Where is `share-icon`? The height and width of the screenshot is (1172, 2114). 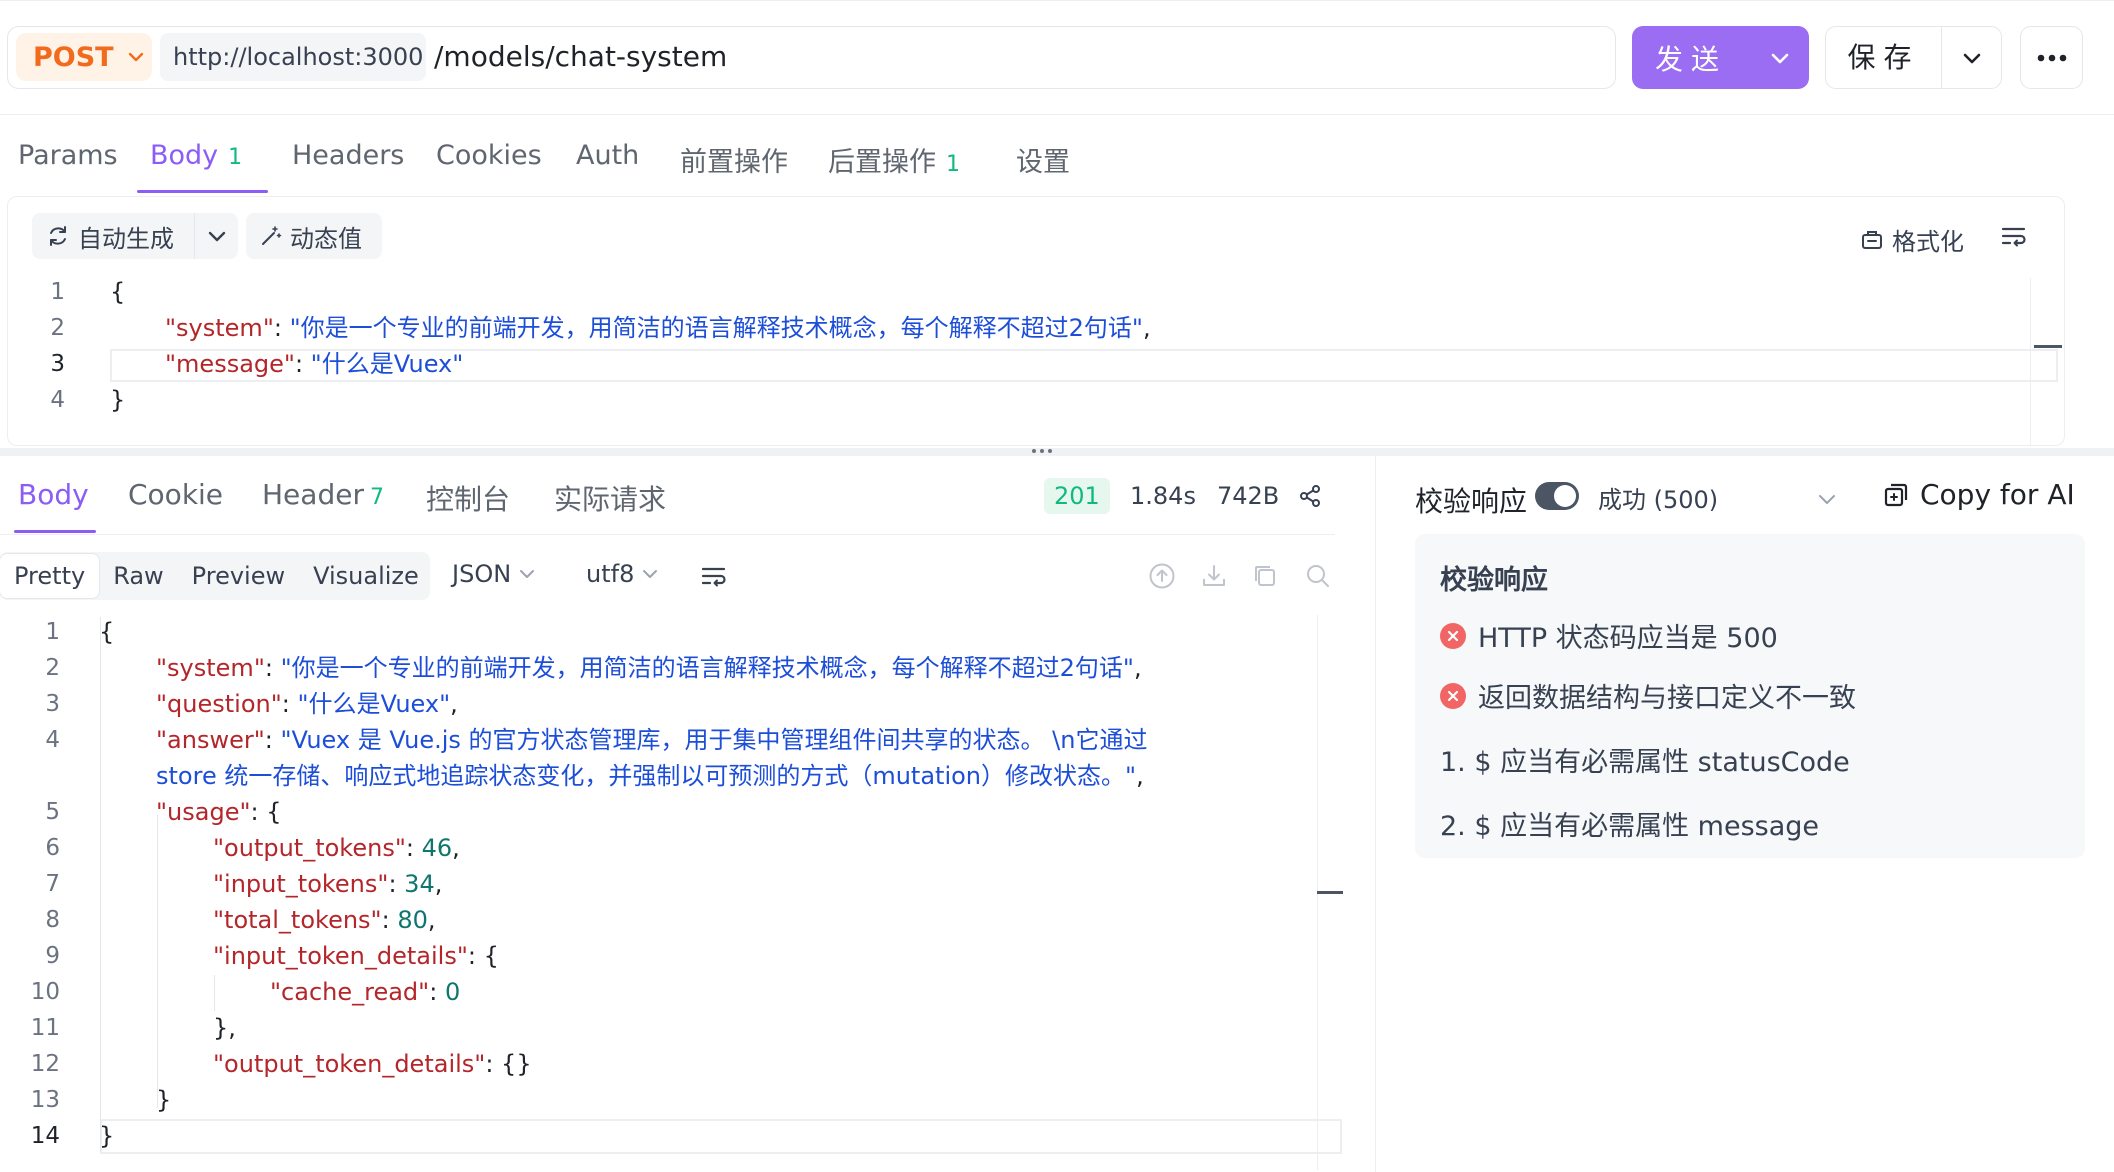
share-icon is located at coordinates (1310, 496).